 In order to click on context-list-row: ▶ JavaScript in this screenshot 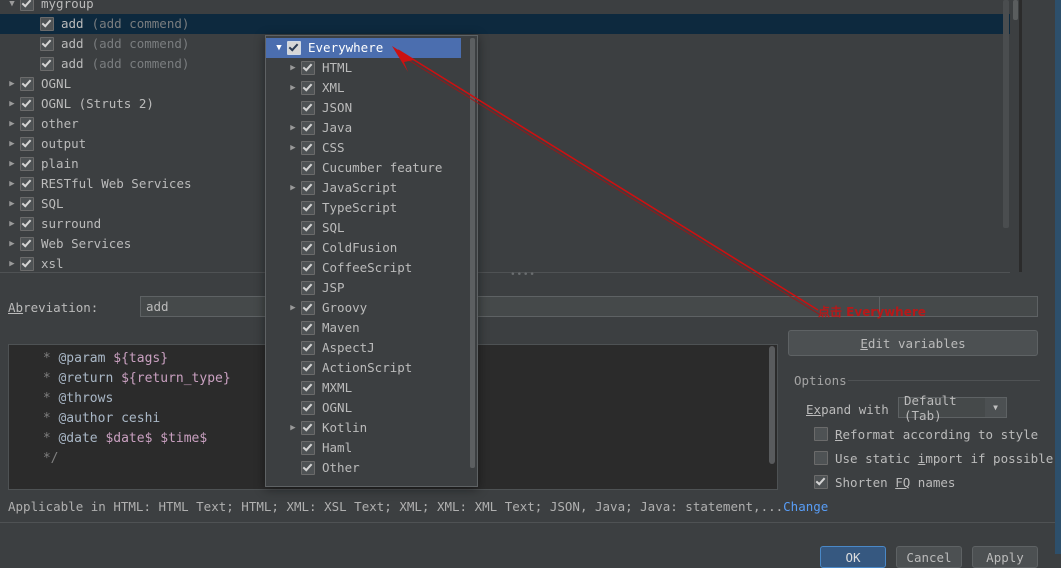, I will do `click(363, 188)`.